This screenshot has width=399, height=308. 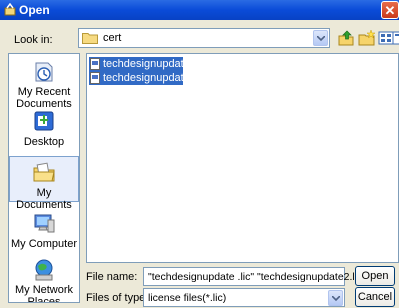 I want to click on place-desktop: Desktop, so click(x=44, y=130).